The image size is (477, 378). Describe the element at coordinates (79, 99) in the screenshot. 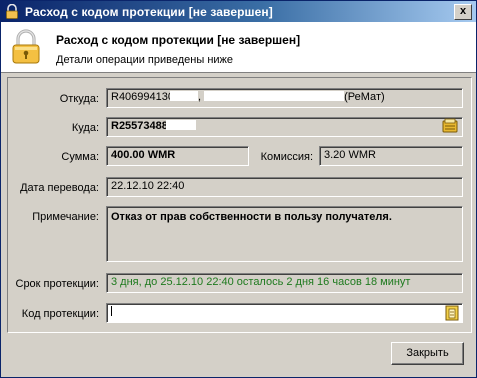

I see `from-label: Откуда:` at that location.